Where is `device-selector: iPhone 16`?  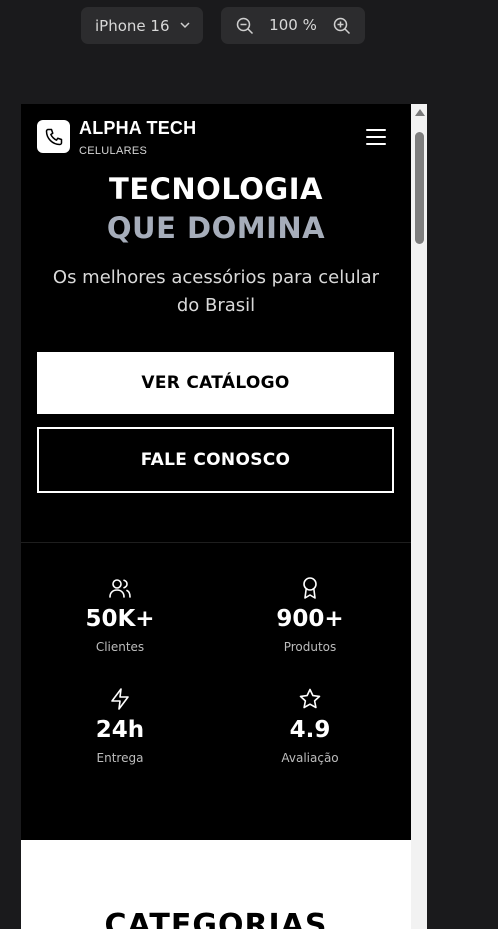
device-selector: iPhone 16 is located at coordinates (142, 25).